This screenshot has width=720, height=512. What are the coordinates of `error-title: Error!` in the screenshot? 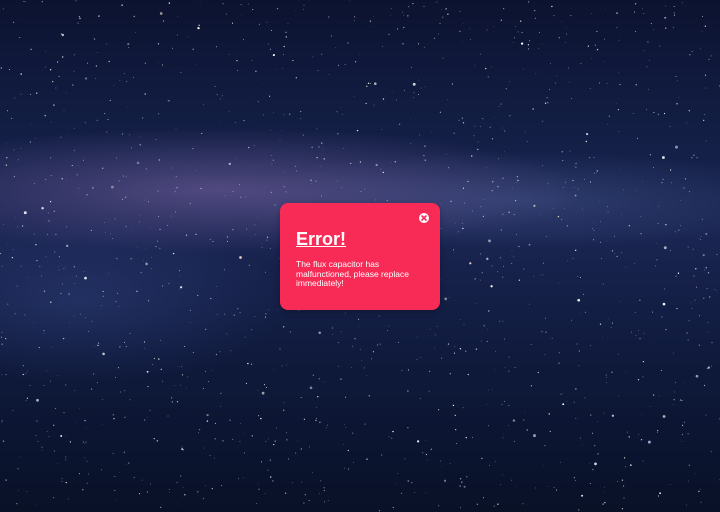 It's located at (321, 239).